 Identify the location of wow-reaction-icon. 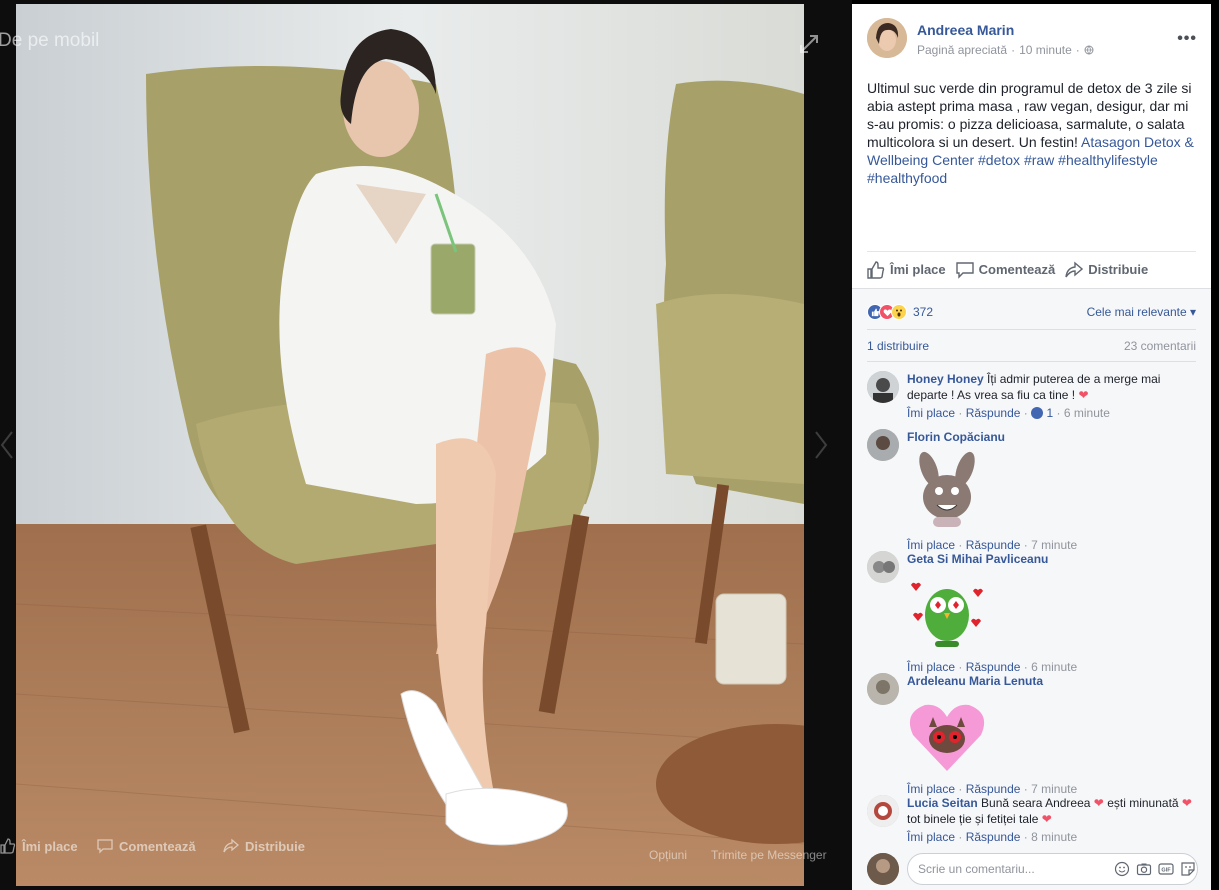
(899, 312).